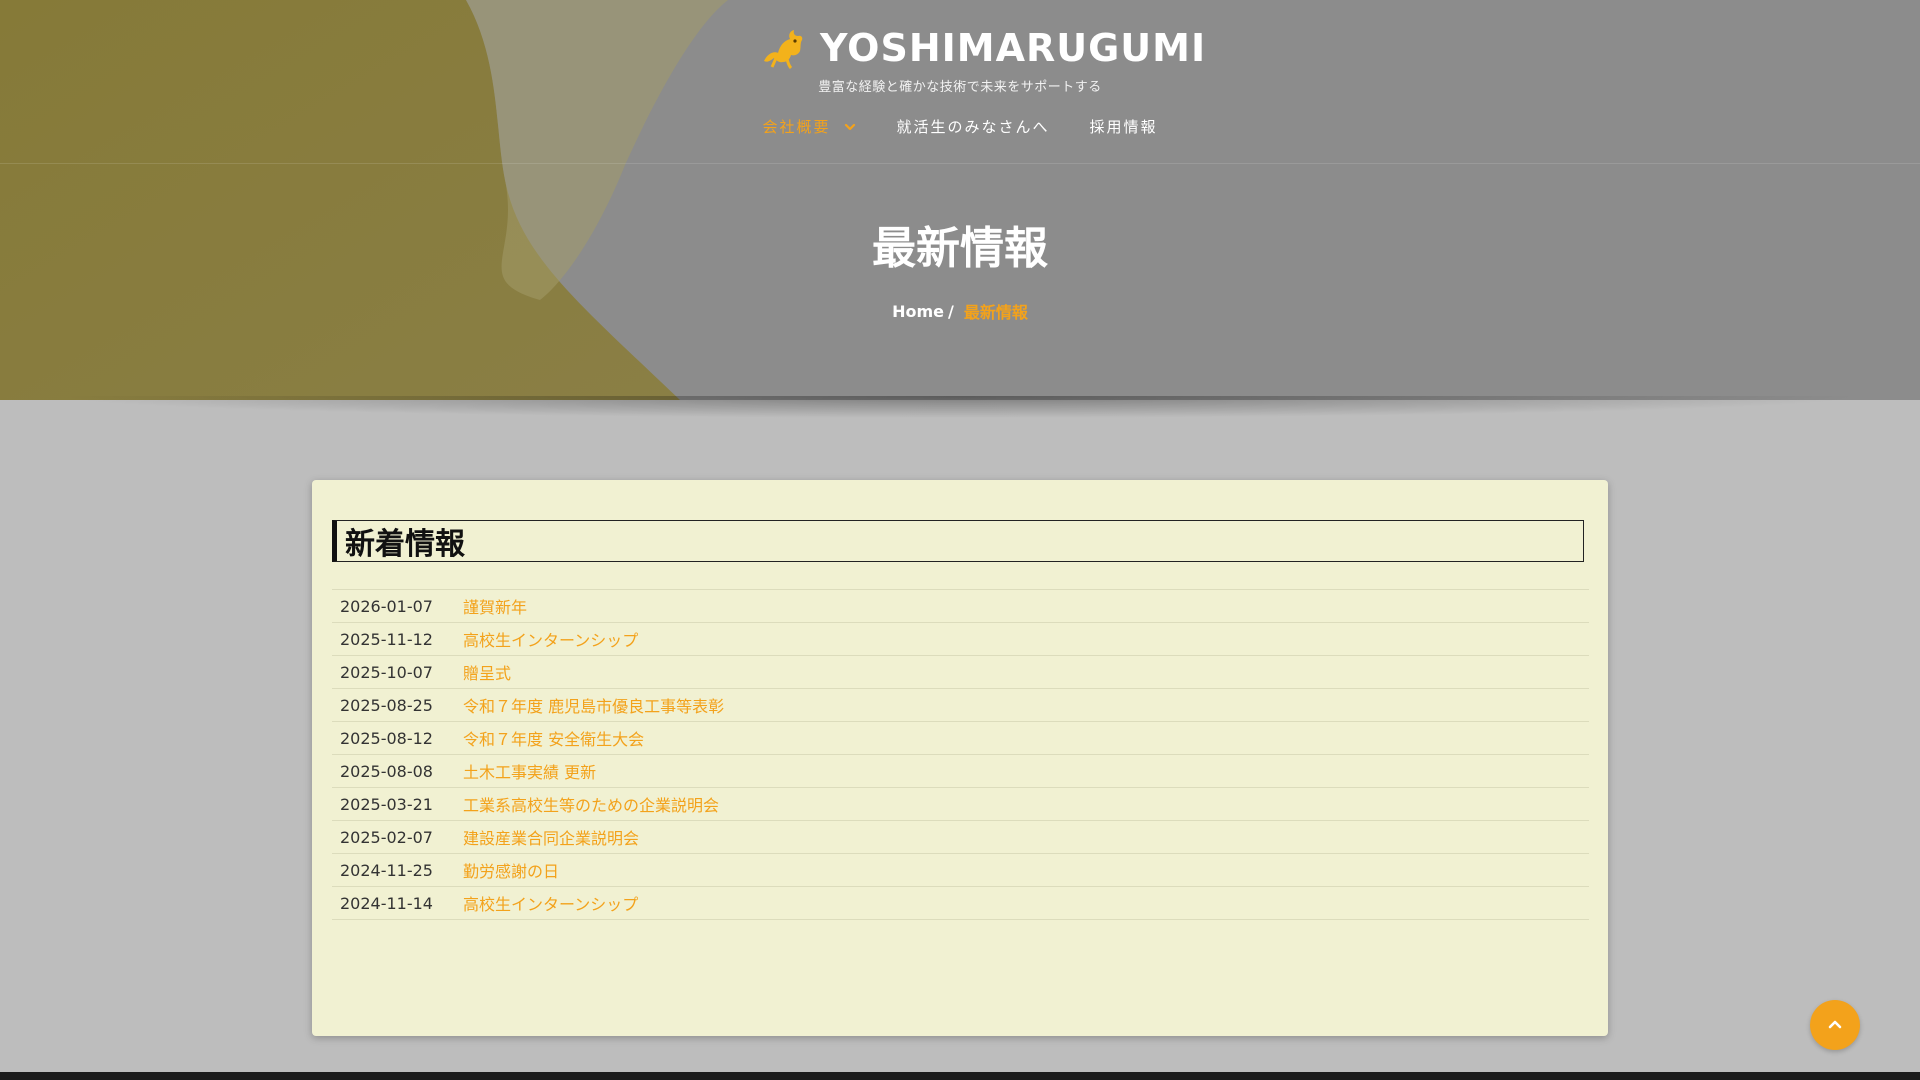  Describe the element at coordinates (960, 672) in the screenshot. I see `list-item: 2025-10-07 贈呈式` at that location.